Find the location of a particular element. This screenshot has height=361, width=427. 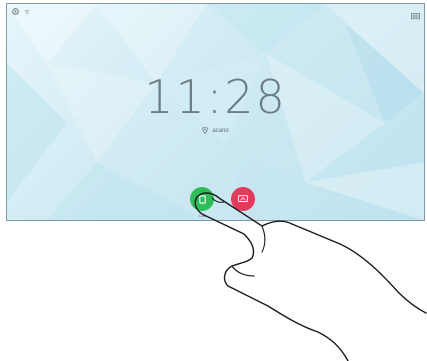

location-row: acano is located at coordinates (215, 130).